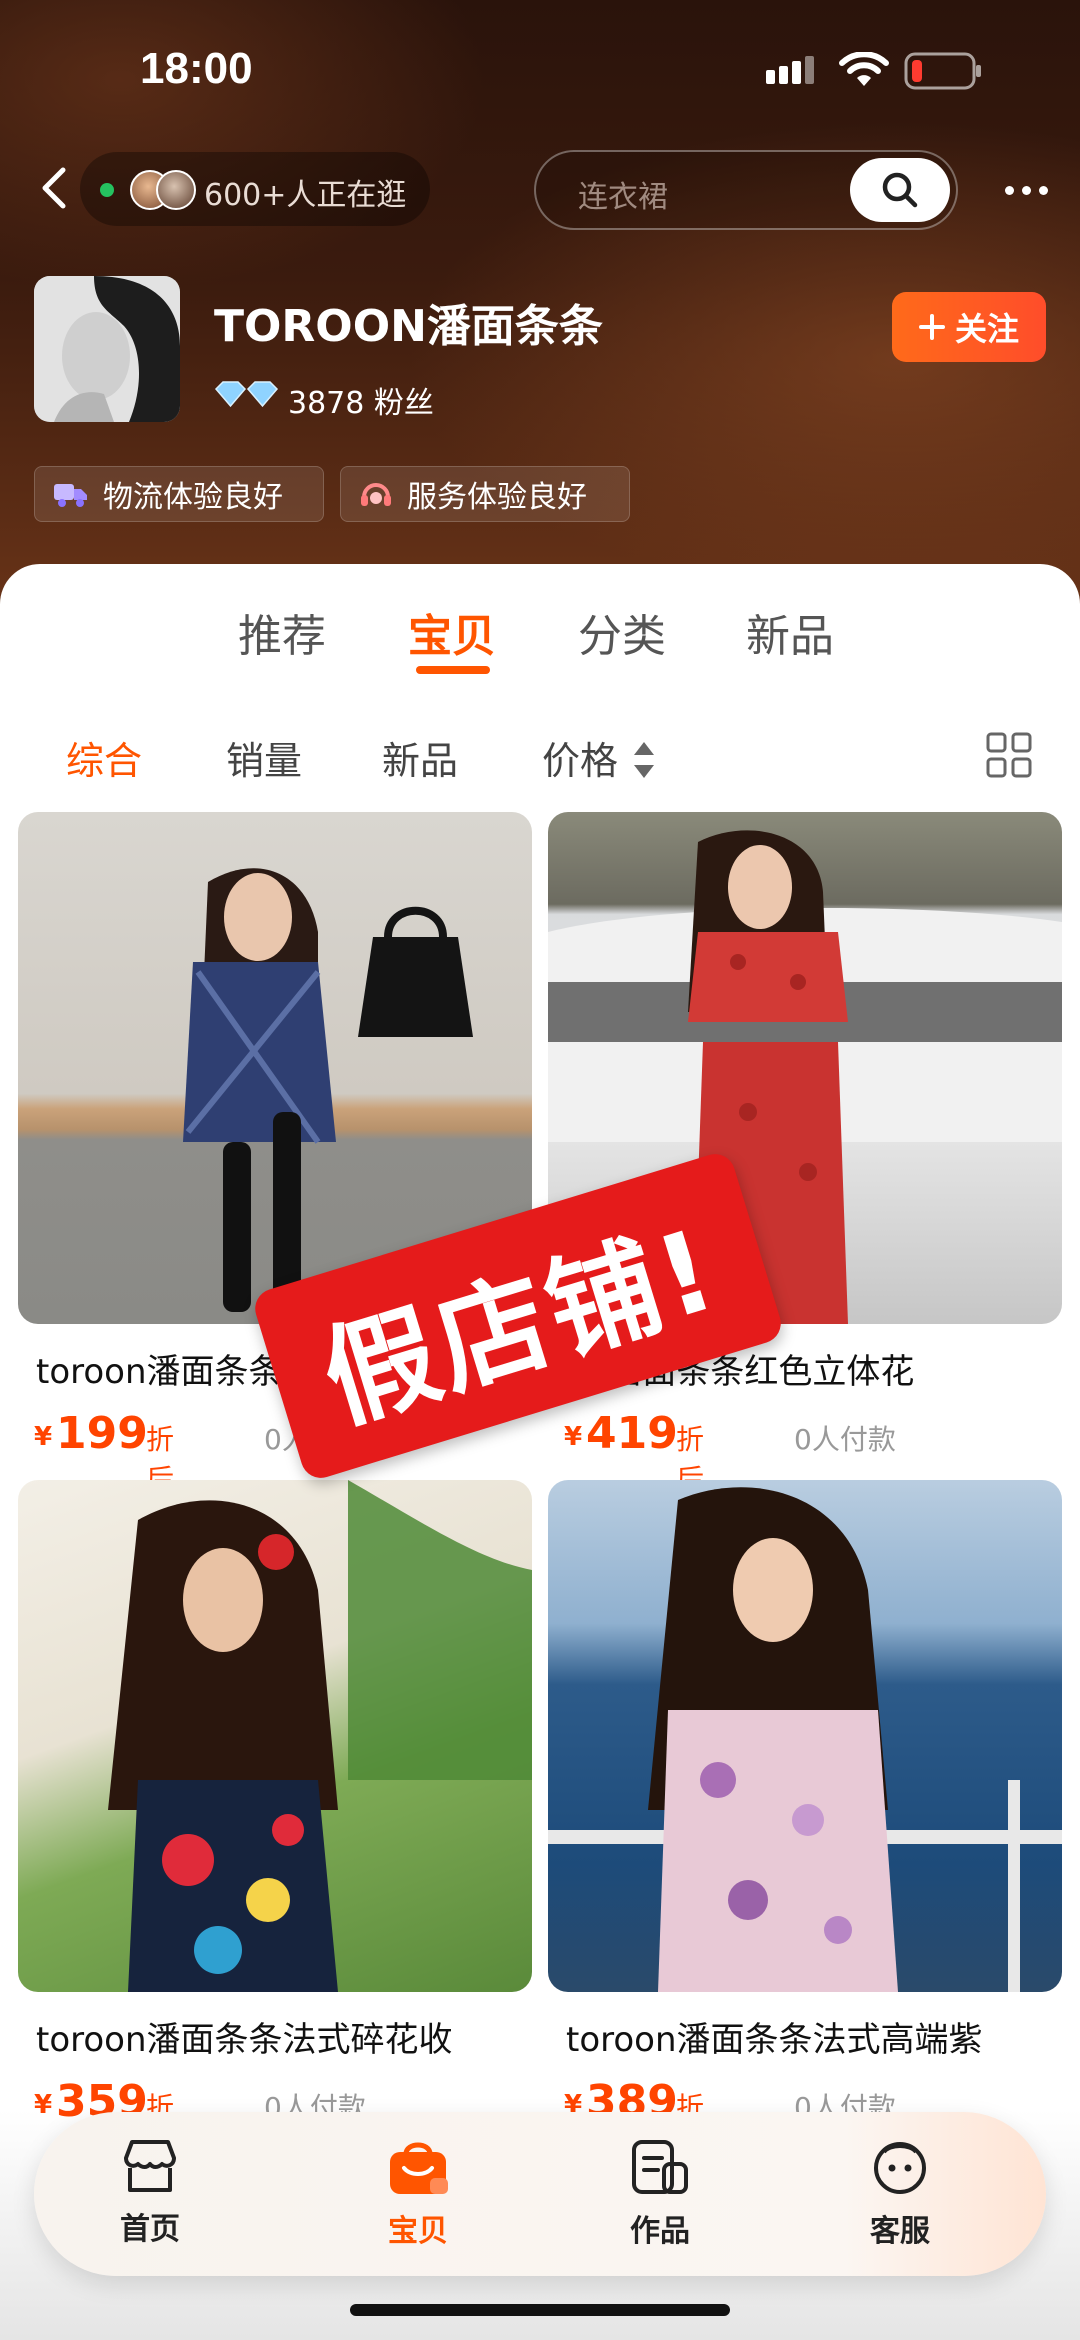  What do you see at coordinates (660, 2231) in the screenshot?
I see `nav-works-label: 作品` at bounding box center [660, 2231].